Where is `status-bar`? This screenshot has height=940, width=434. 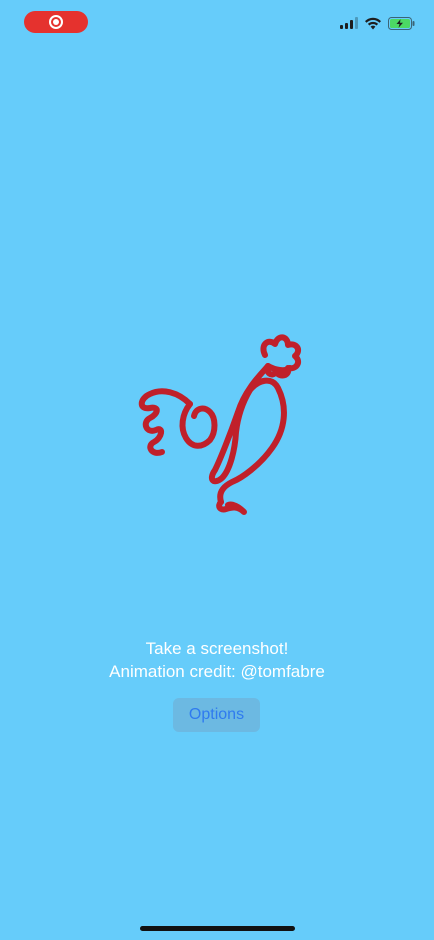 status-bar is located at coordinates (217, 22).